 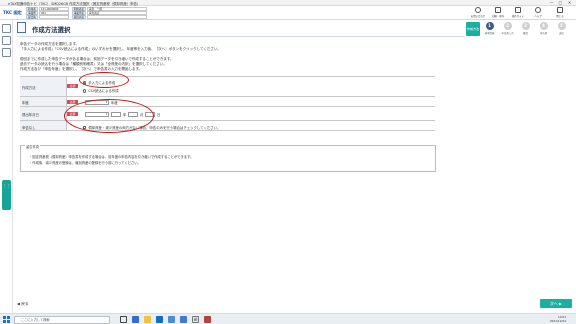 I want to click on step-item: 4 申告書, so click(x=543, y=30).